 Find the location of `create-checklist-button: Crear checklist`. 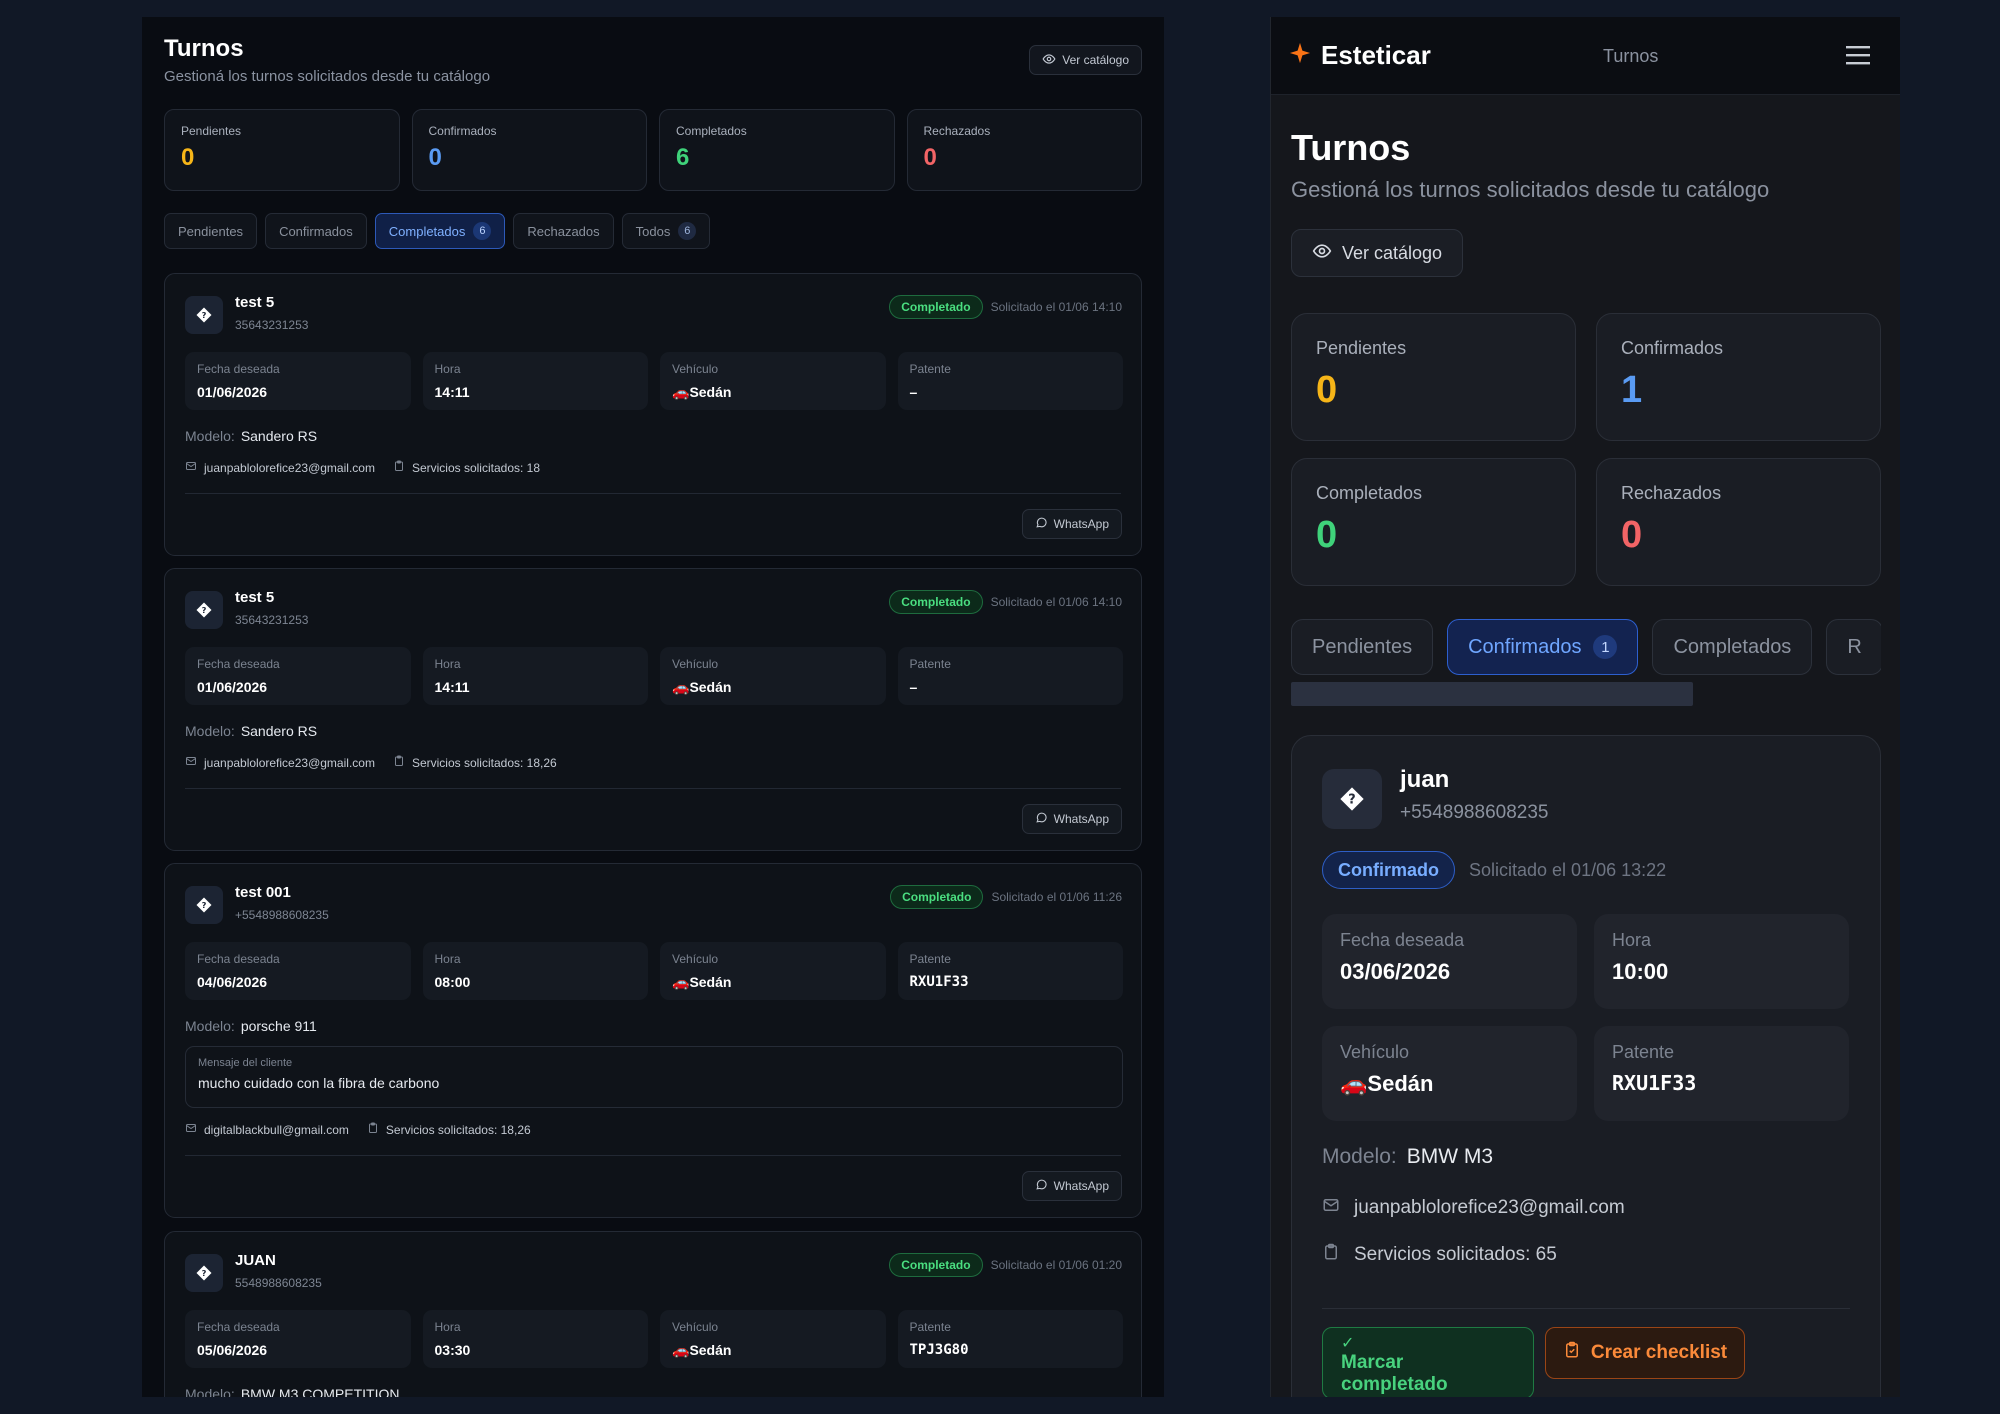

create-checklist-button: Crear checklist is located at coordinates (1645, 1353).